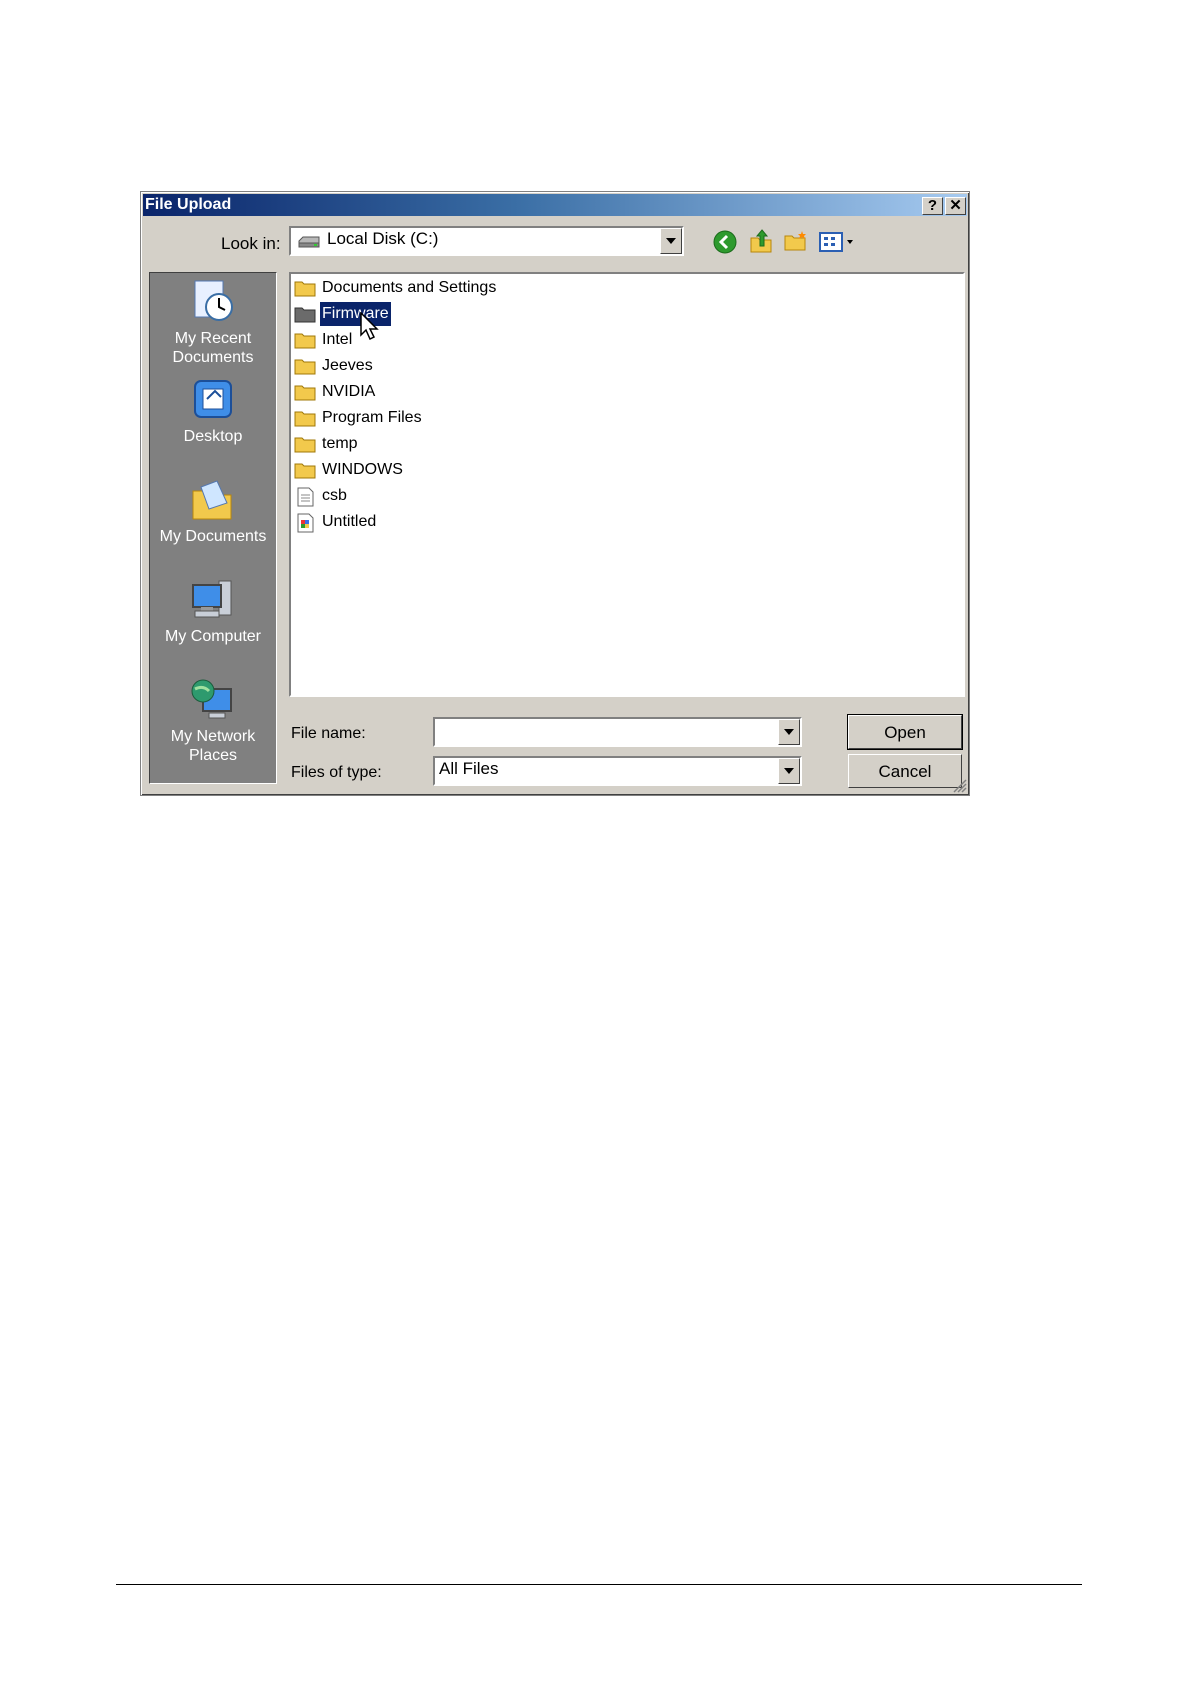  What do you see at coordinates (761, 241) in the screenshot?
I see `up-folder-icon` at bounding box center [761, 241].